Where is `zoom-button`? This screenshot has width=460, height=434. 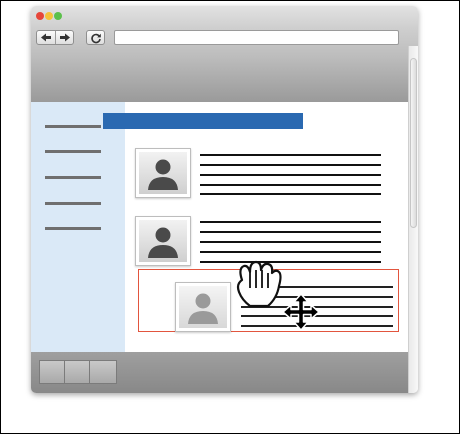
zoom-button is located at coordinates (58, 16).